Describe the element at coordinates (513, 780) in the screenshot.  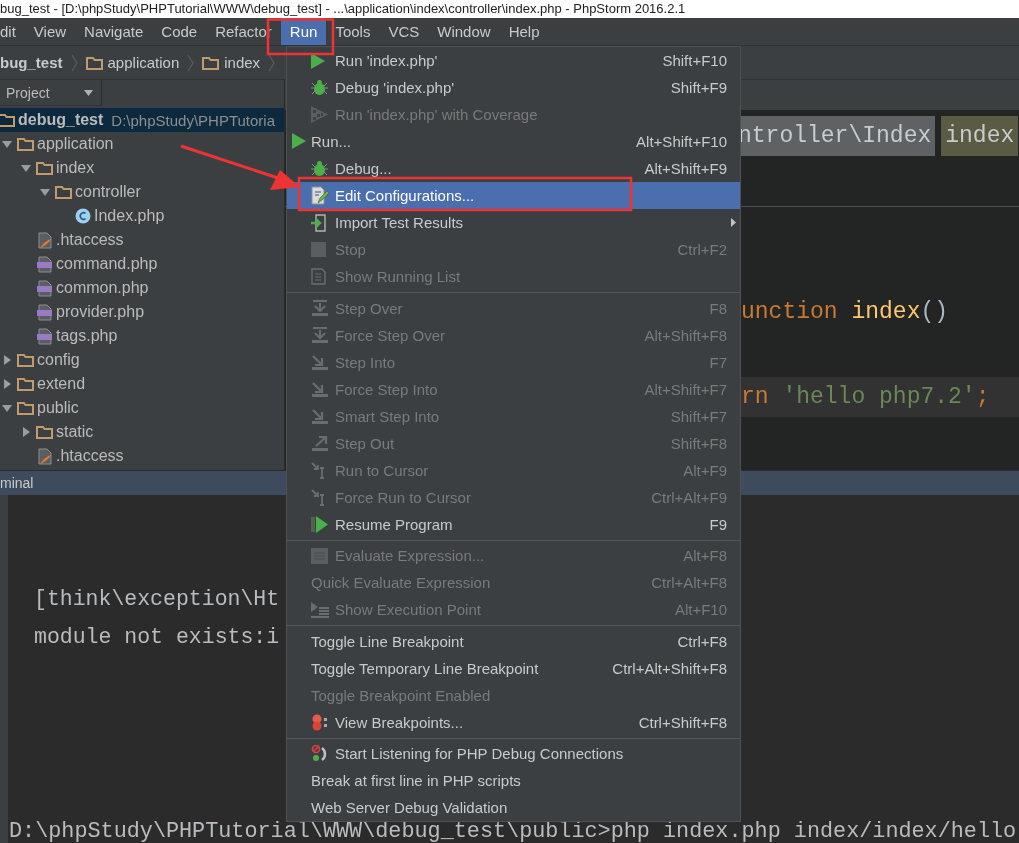
I see `menu-item: Break at first line in PHP scripts` at that location.